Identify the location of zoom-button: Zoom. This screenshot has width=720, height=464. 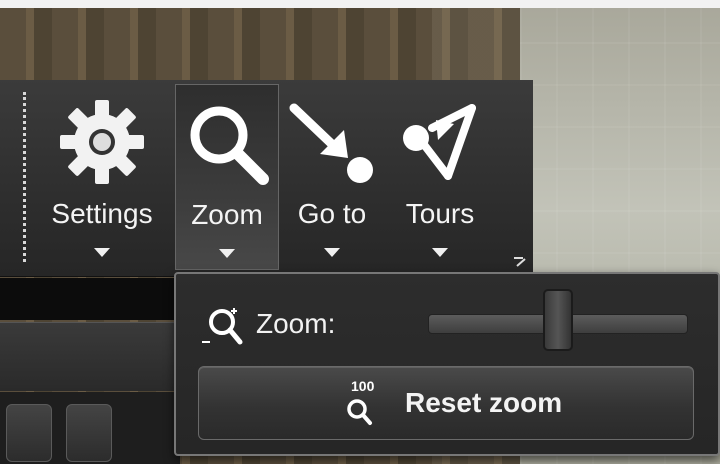
(227, 177).